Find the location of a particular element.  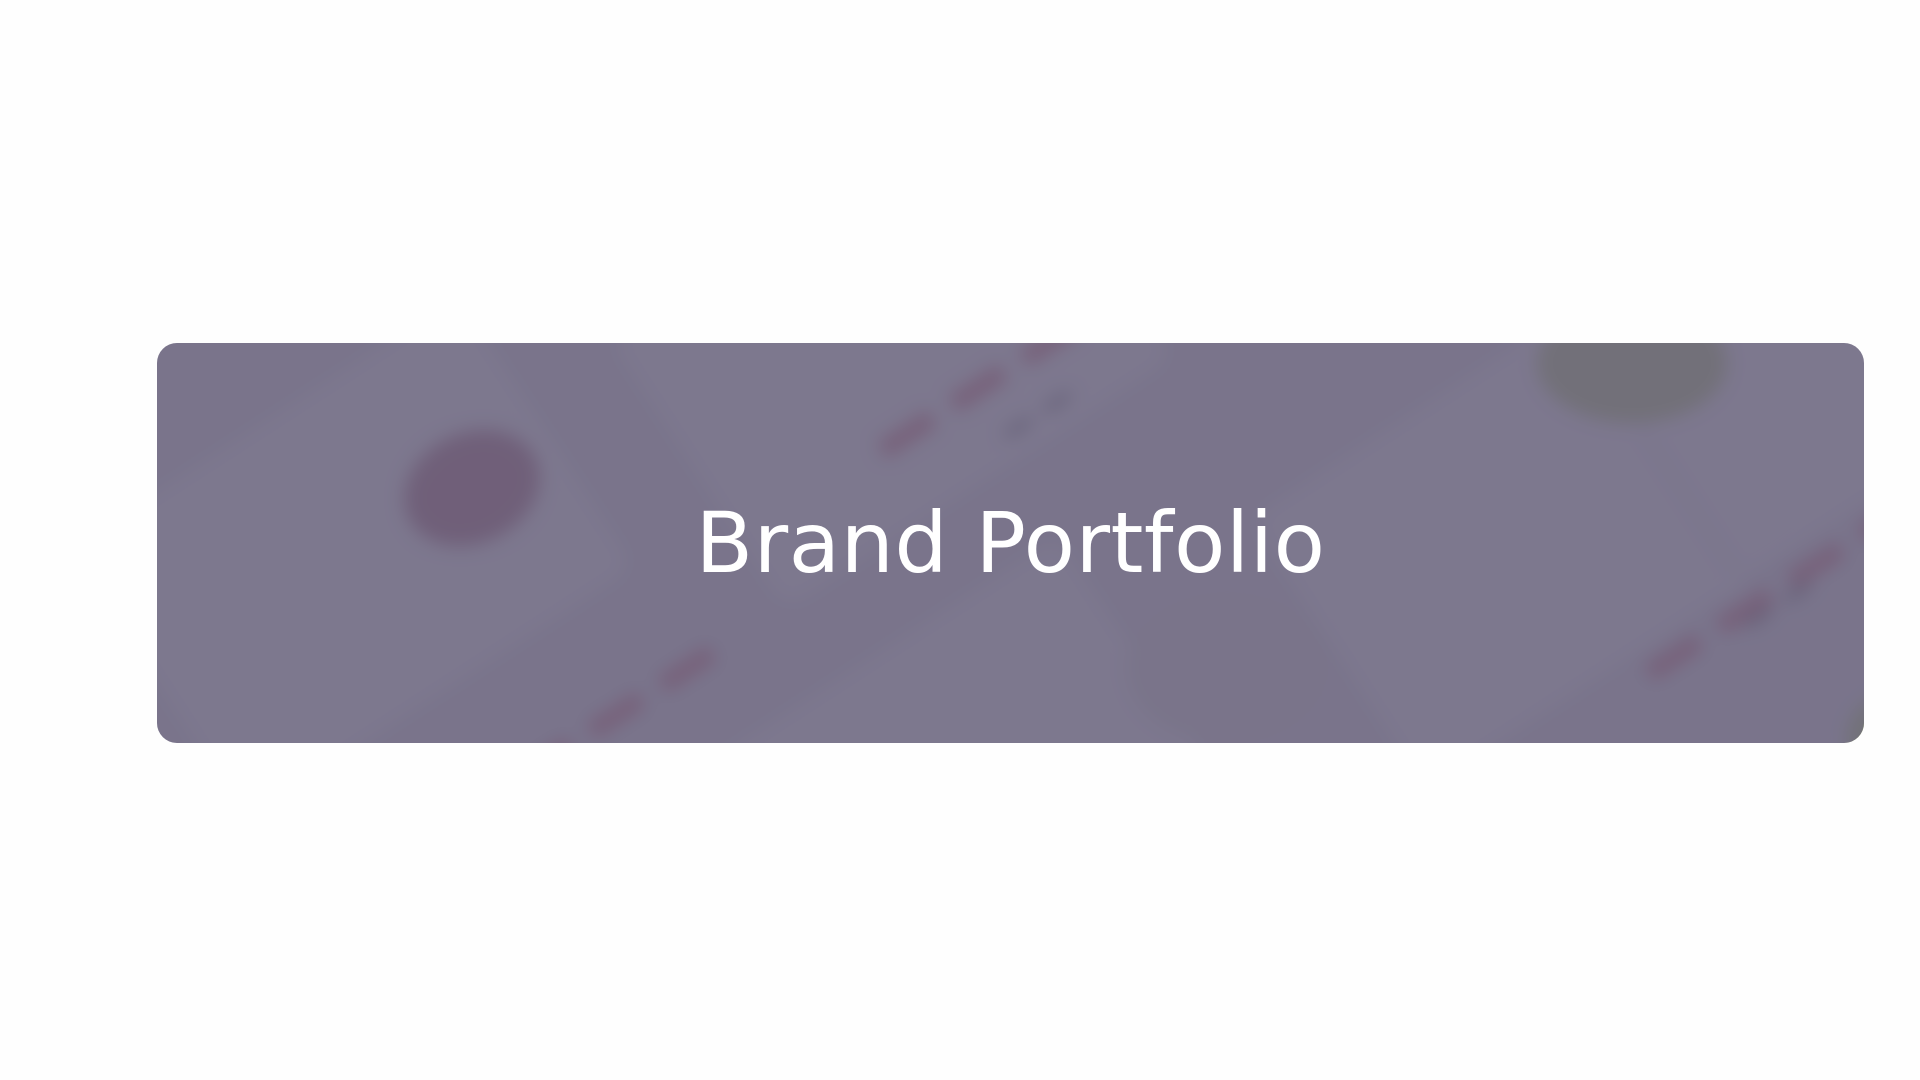

banner-title: Brand Portfolio is located at coordinates (1010, 543).